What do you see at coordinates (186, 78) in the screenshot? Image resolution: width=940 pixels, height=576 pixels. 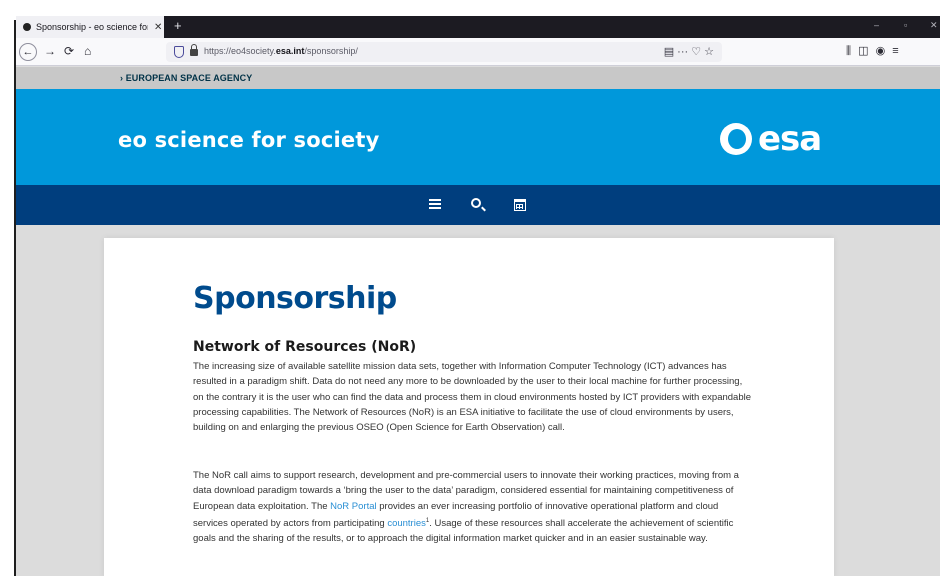 I see `european-space-agency-link: › EUROPEAN SPACE AGENCY` at bounding box center [186, 78].